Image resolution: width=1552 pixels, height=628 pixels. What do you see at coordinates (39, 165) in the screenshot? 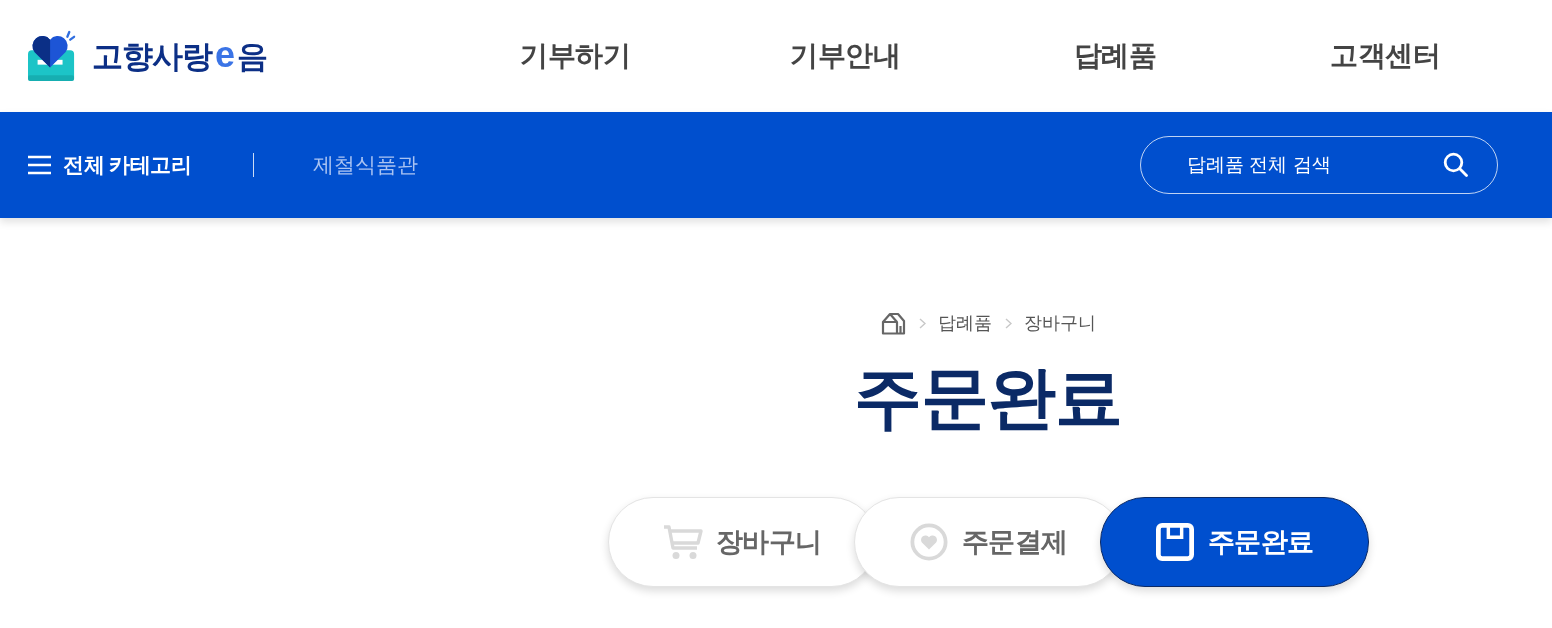
I see `menu-icon` at bounding box center [39, 165].